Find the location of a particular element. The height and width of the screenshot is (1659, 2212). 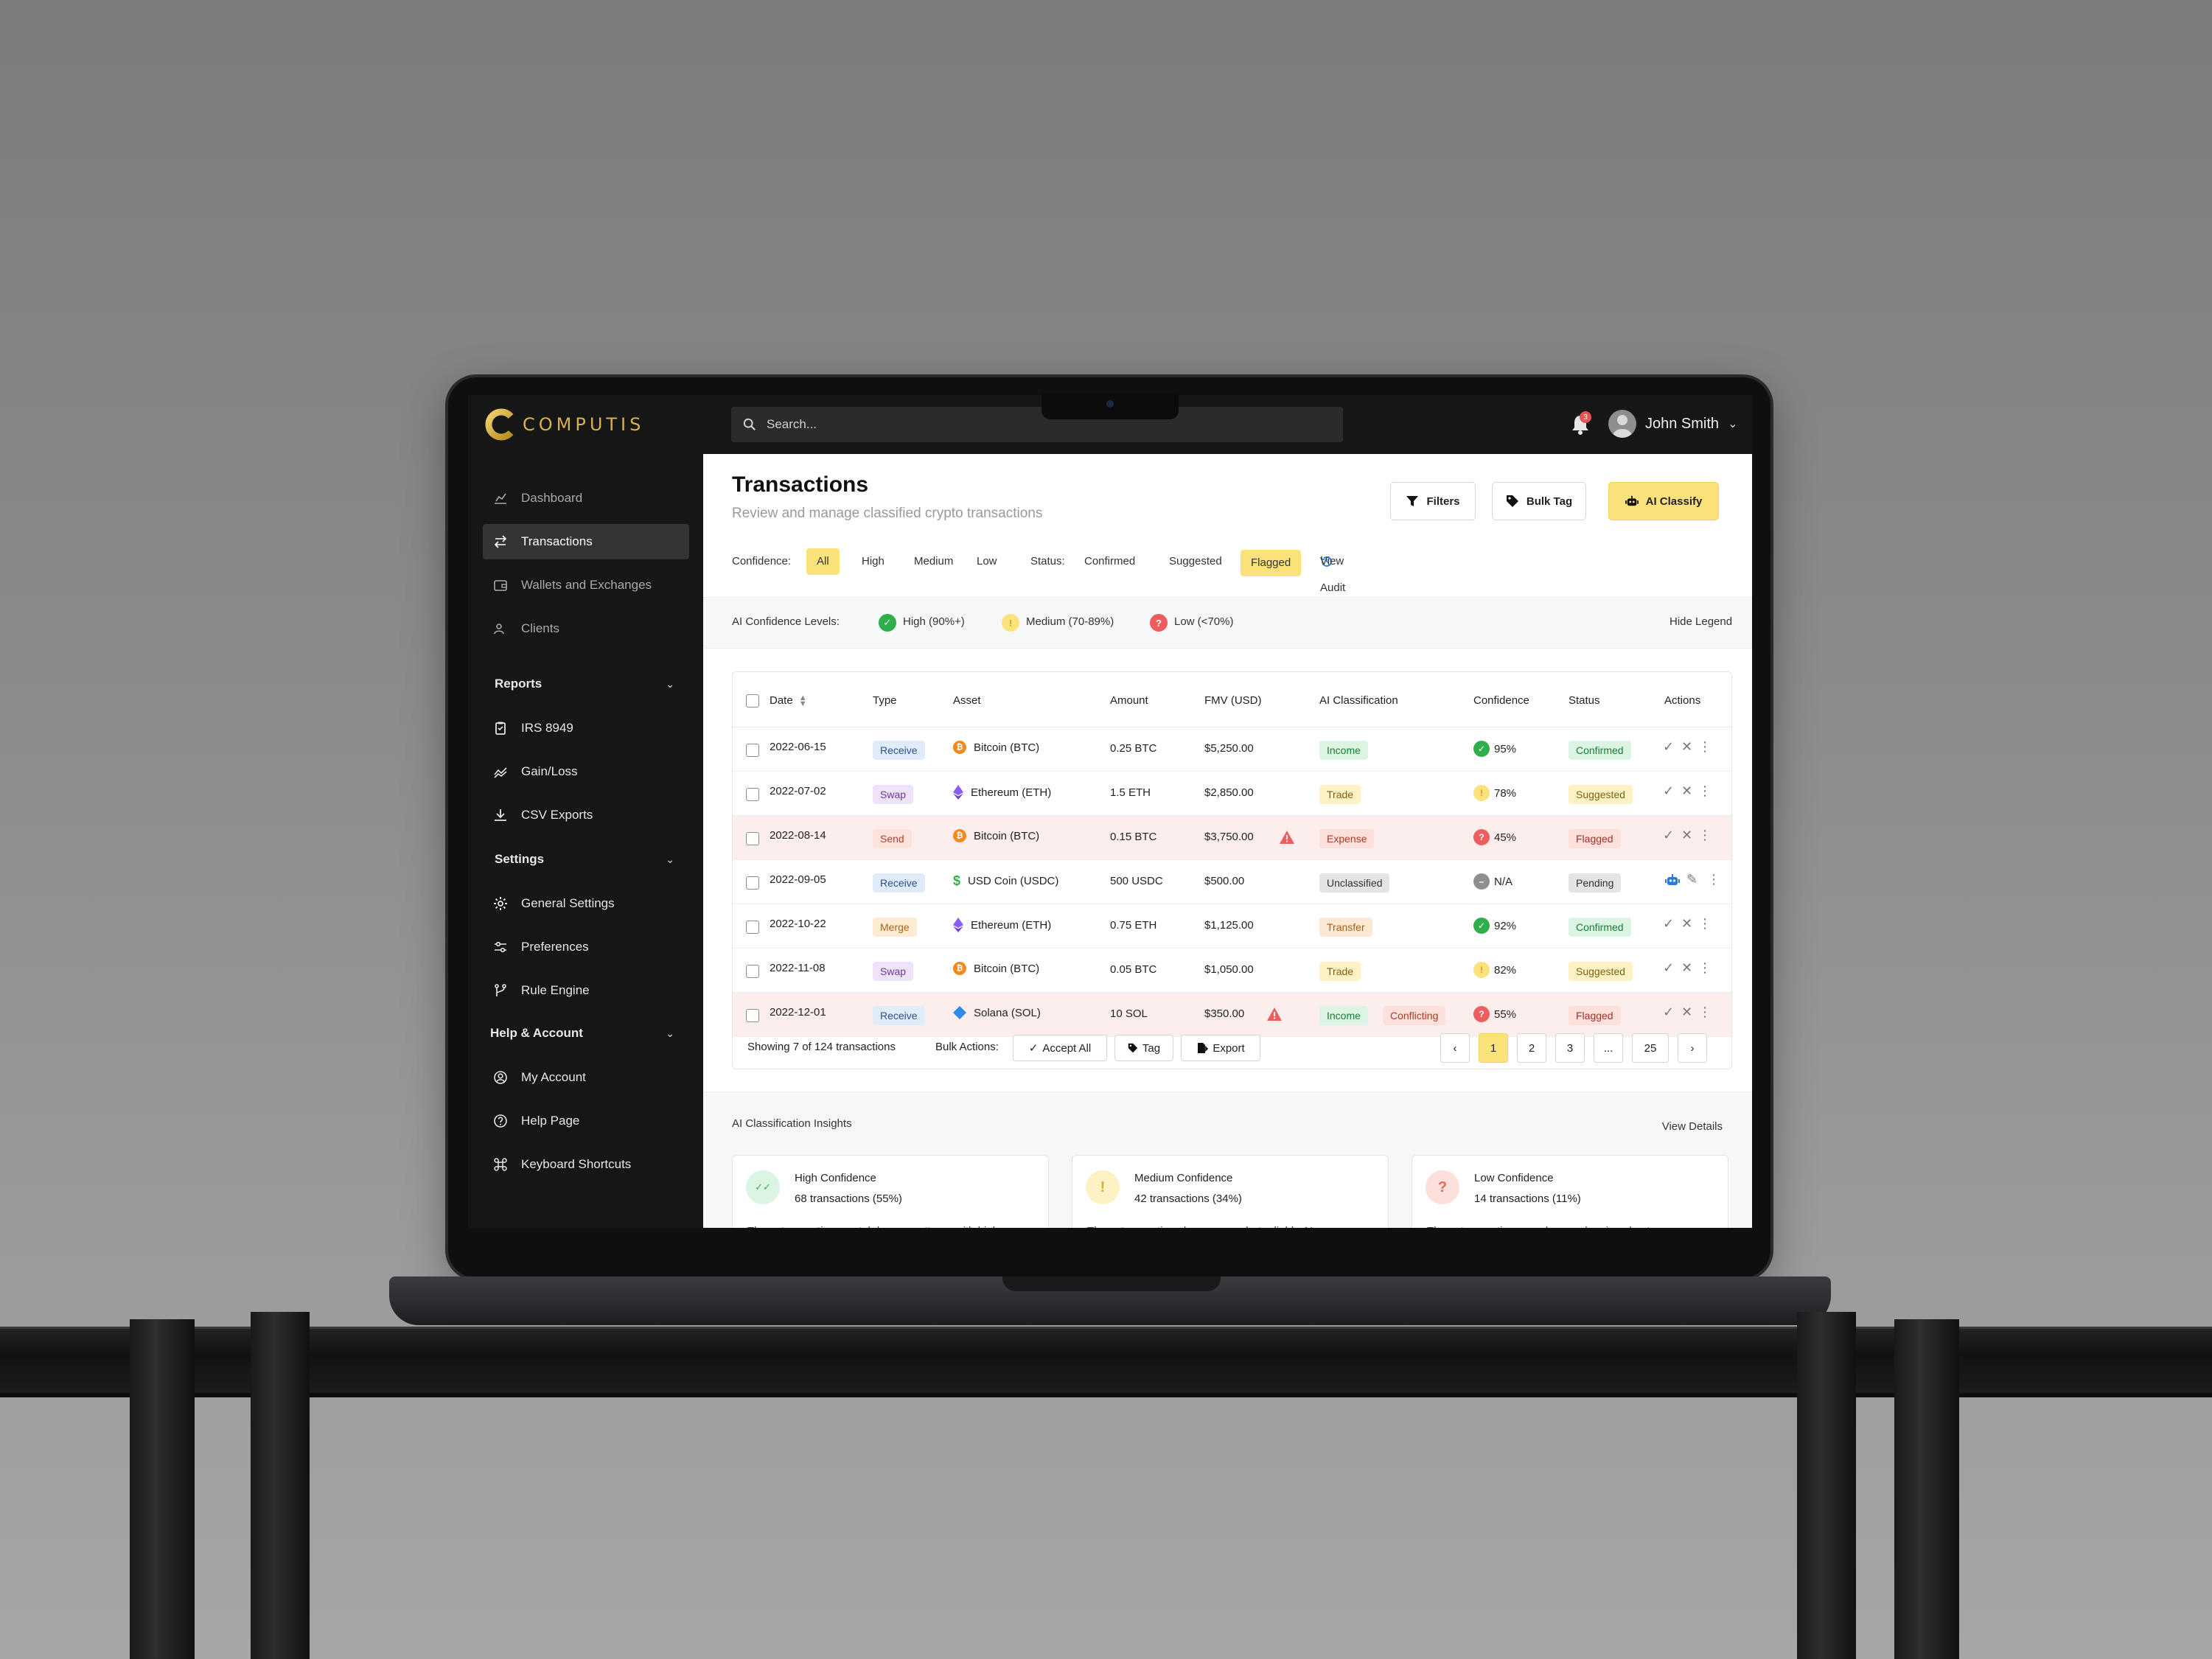

sidebar-item-general-settings: General Settings is located at coordinates (586, 903).